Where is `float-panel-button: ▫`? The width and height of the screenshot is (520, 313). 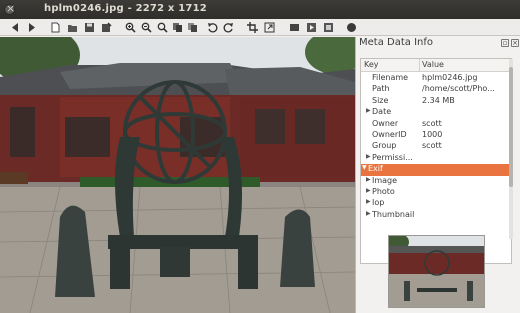 float-panel-button: ▫ is located at coordinates (505, 43).